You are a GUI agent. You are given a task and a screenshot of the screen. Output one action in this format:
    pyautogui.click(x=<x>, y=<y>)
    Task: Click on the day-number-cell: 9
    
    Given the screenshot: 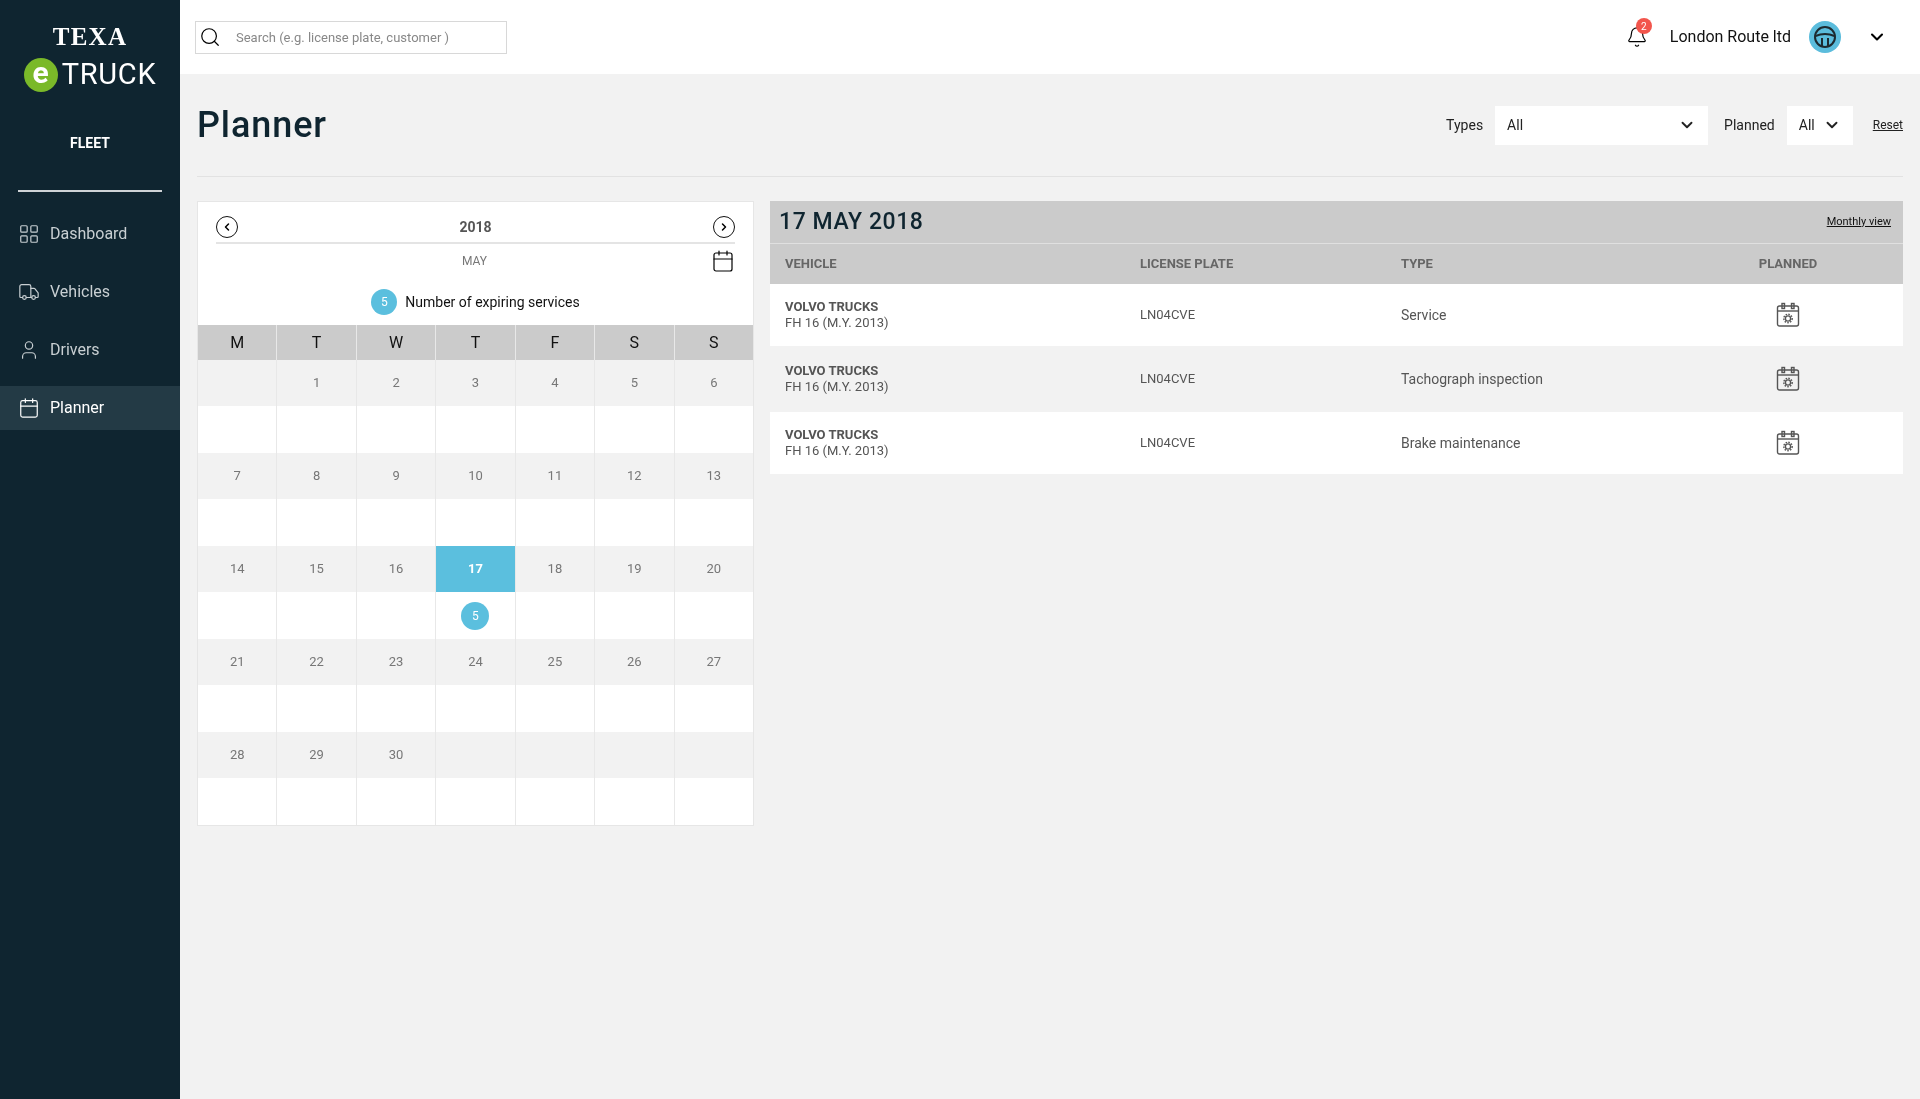 What is the action you would take?
    pyautogui.click(x=396, y=476)
    